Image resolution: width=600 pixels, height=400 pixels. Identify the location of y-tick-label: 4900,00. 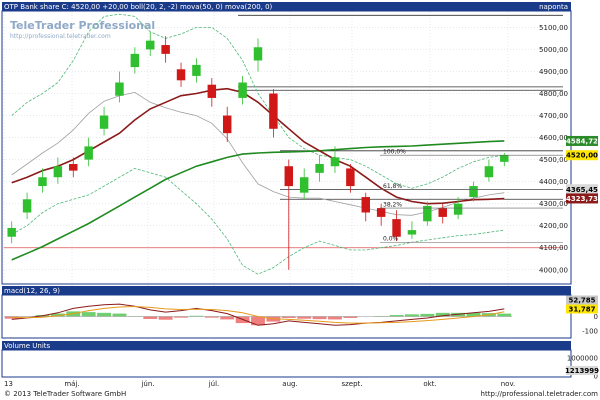
(553, 72).